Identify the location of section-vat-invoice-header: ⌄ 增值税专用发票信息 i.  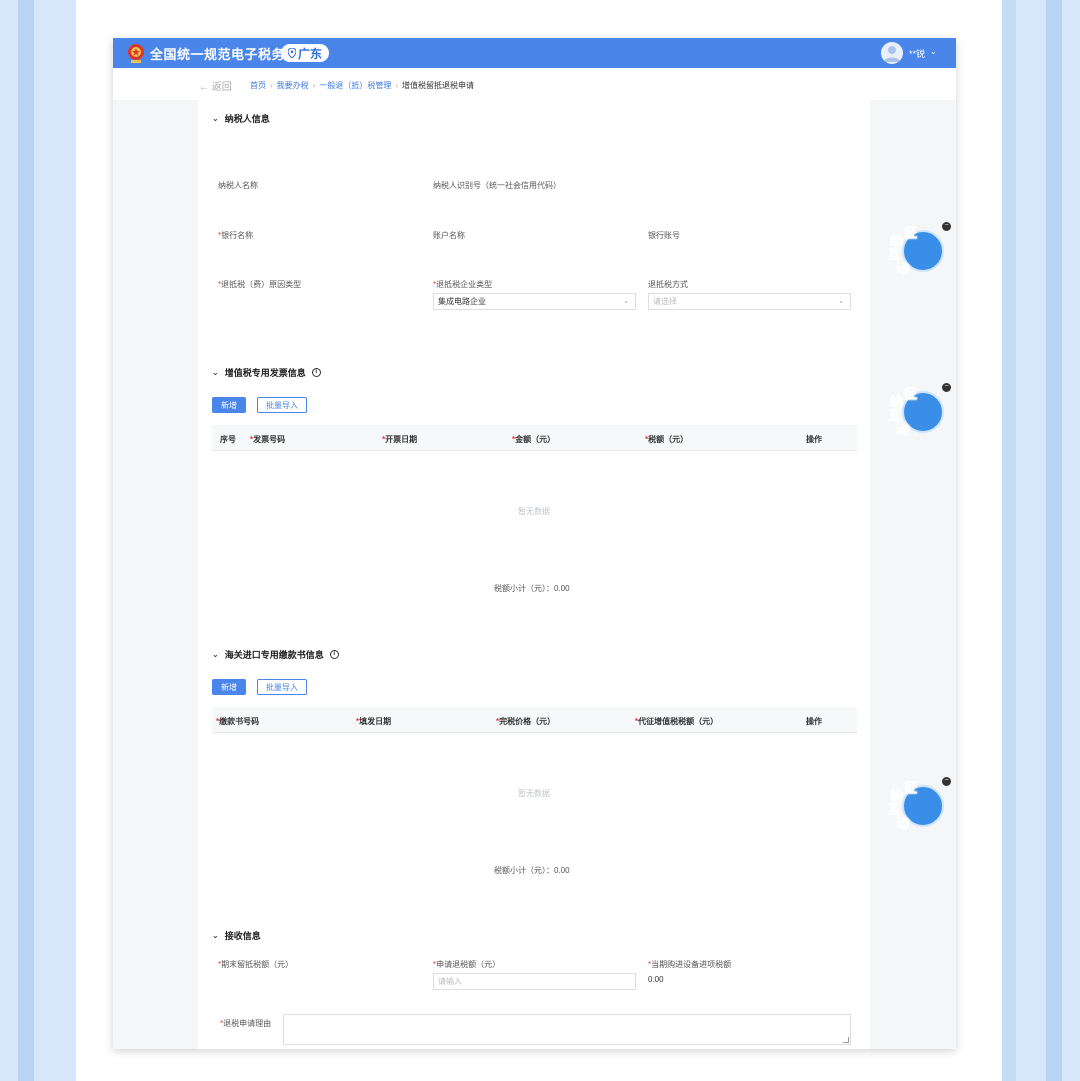
(266, 372).